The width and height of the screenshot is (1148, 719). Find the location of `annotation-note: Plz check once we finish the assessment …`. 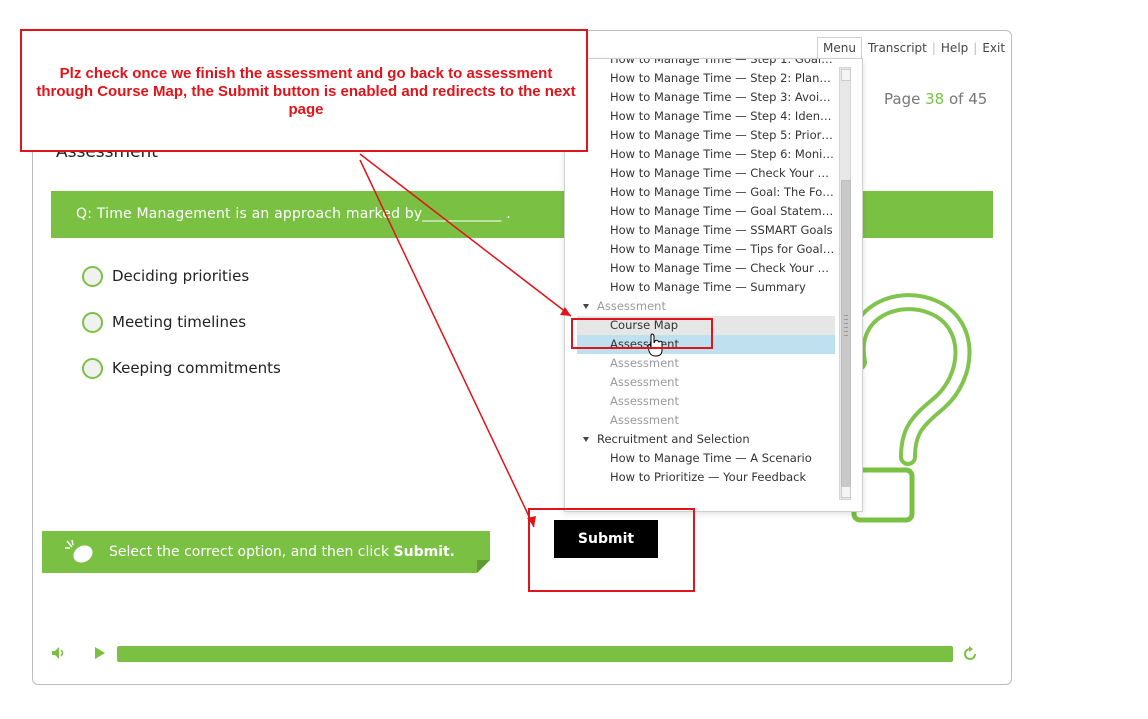

annotation-note: Plz check once we finish the assessment … is located at coordinates (304, 90).